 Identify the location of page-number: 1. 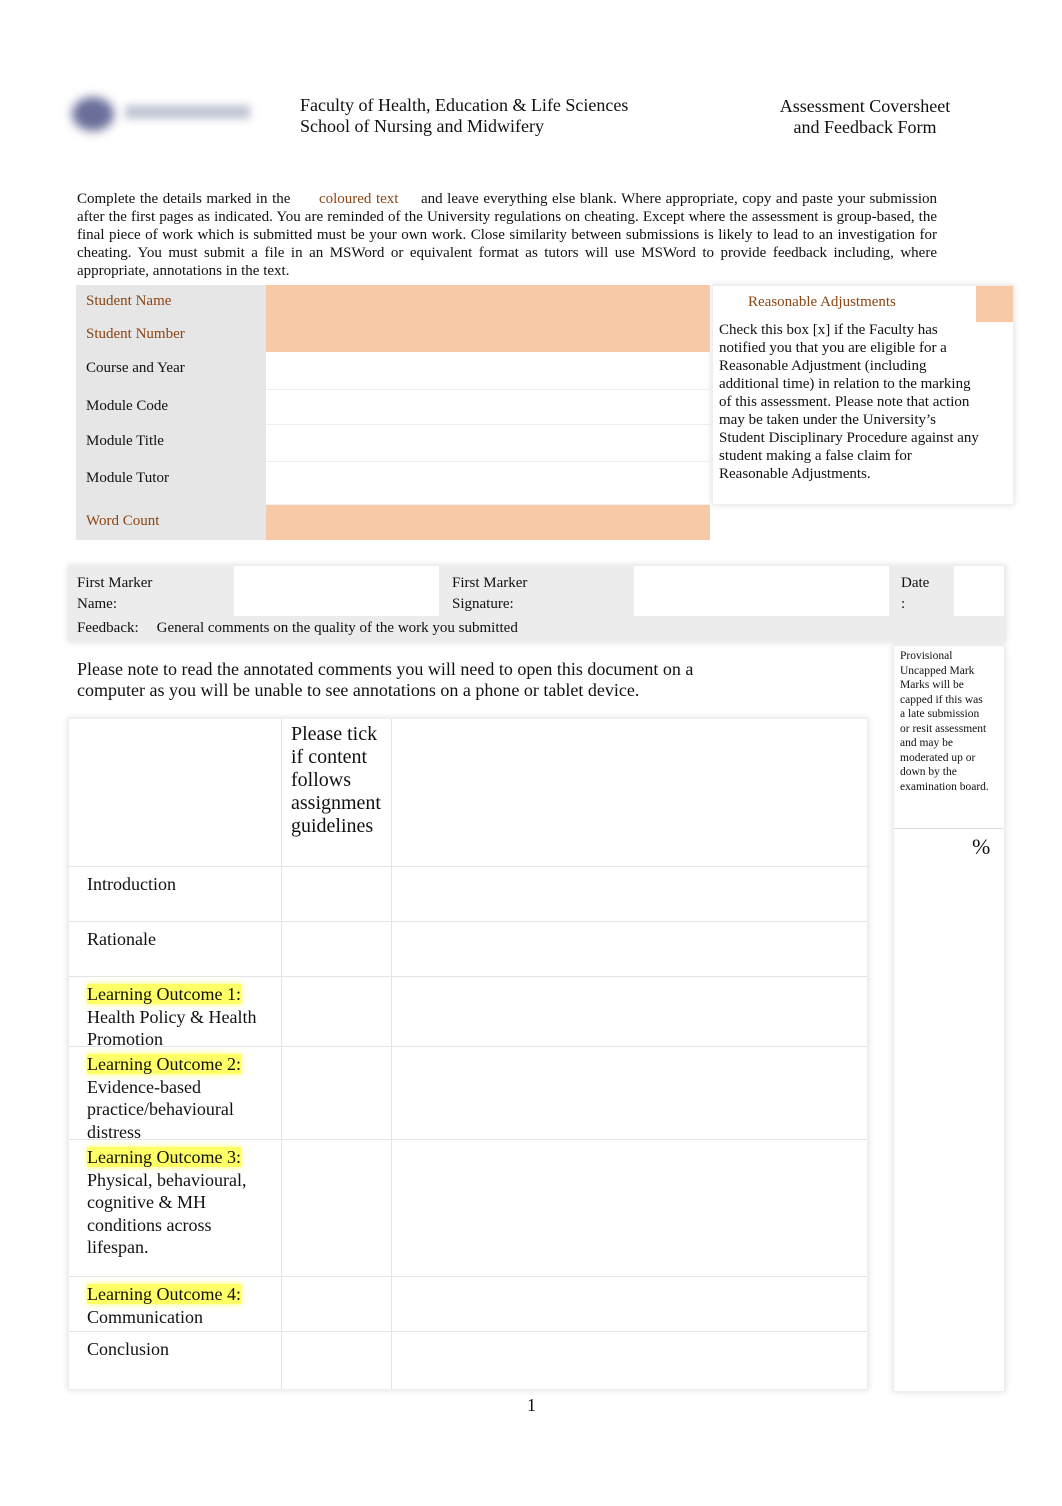
(531, 1405).